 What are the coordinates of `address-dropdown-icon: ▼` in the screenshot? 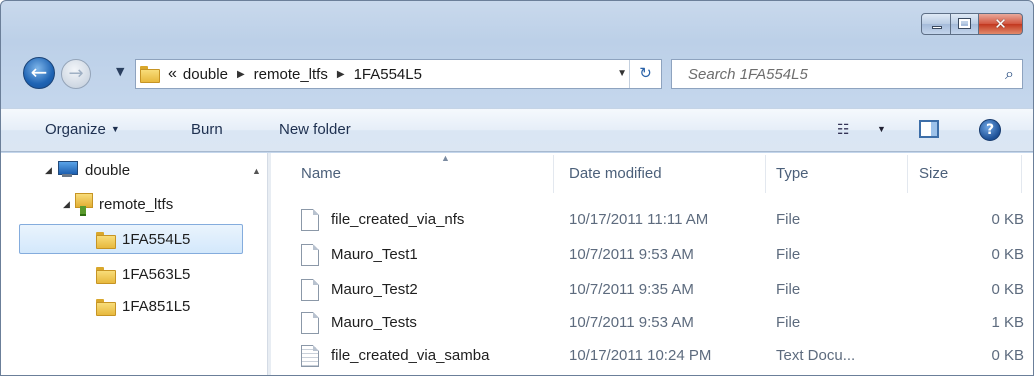 It's located at (622, 73).